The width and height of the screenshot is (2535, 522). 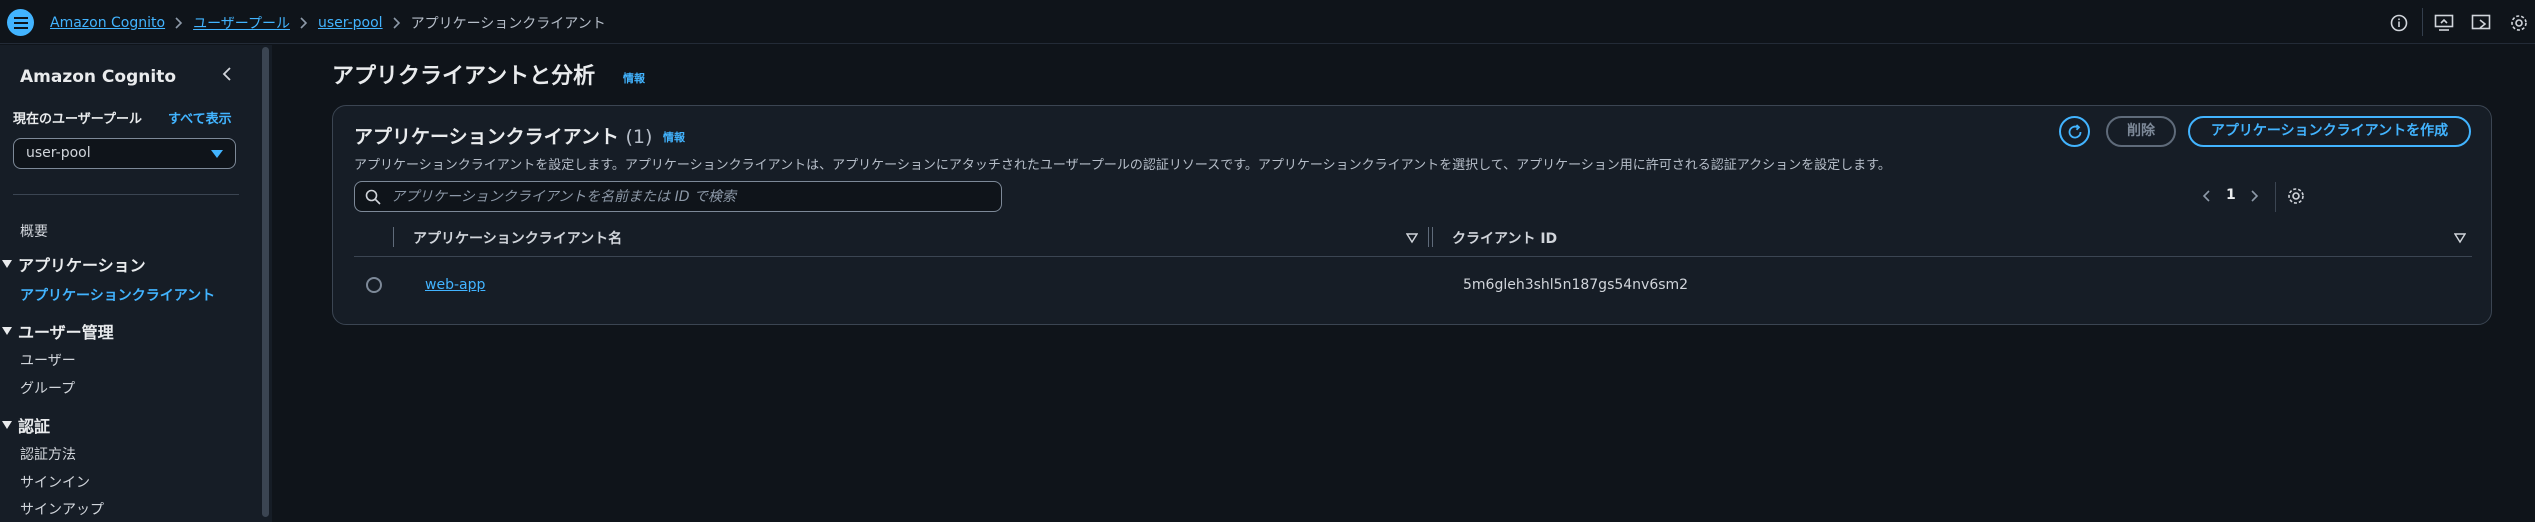 I want to click on sidebar-section-applications: アプリケーション, so click(x=74, y=264).